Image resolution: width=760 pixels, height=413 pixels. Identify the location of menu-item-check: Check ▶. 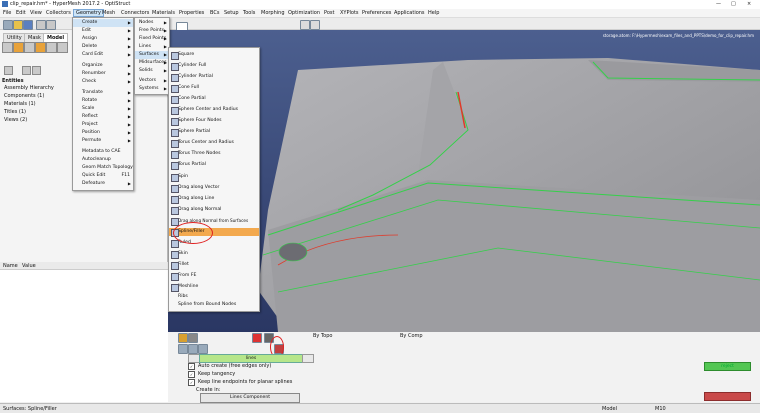
(103, 82).